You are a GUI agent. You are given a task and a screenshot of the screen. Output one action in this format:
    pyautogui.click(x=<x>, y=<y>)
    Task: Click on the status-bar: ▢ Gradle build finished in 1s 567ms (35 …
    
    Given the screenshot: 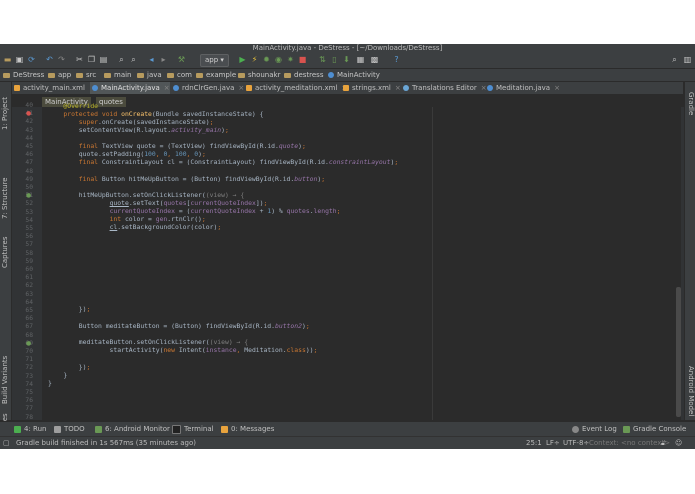 What is the action you would take?
    pyautogui.click(x=347, y=442)
    